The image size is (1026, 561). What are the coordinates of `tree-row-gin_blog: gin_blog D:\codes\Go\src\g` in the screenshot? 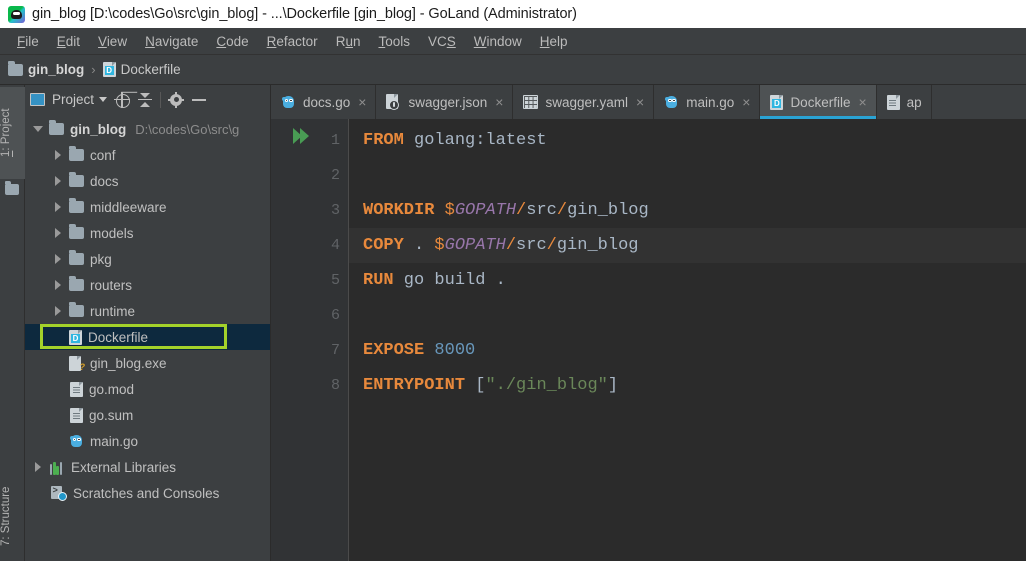 It's located at (147, 129).